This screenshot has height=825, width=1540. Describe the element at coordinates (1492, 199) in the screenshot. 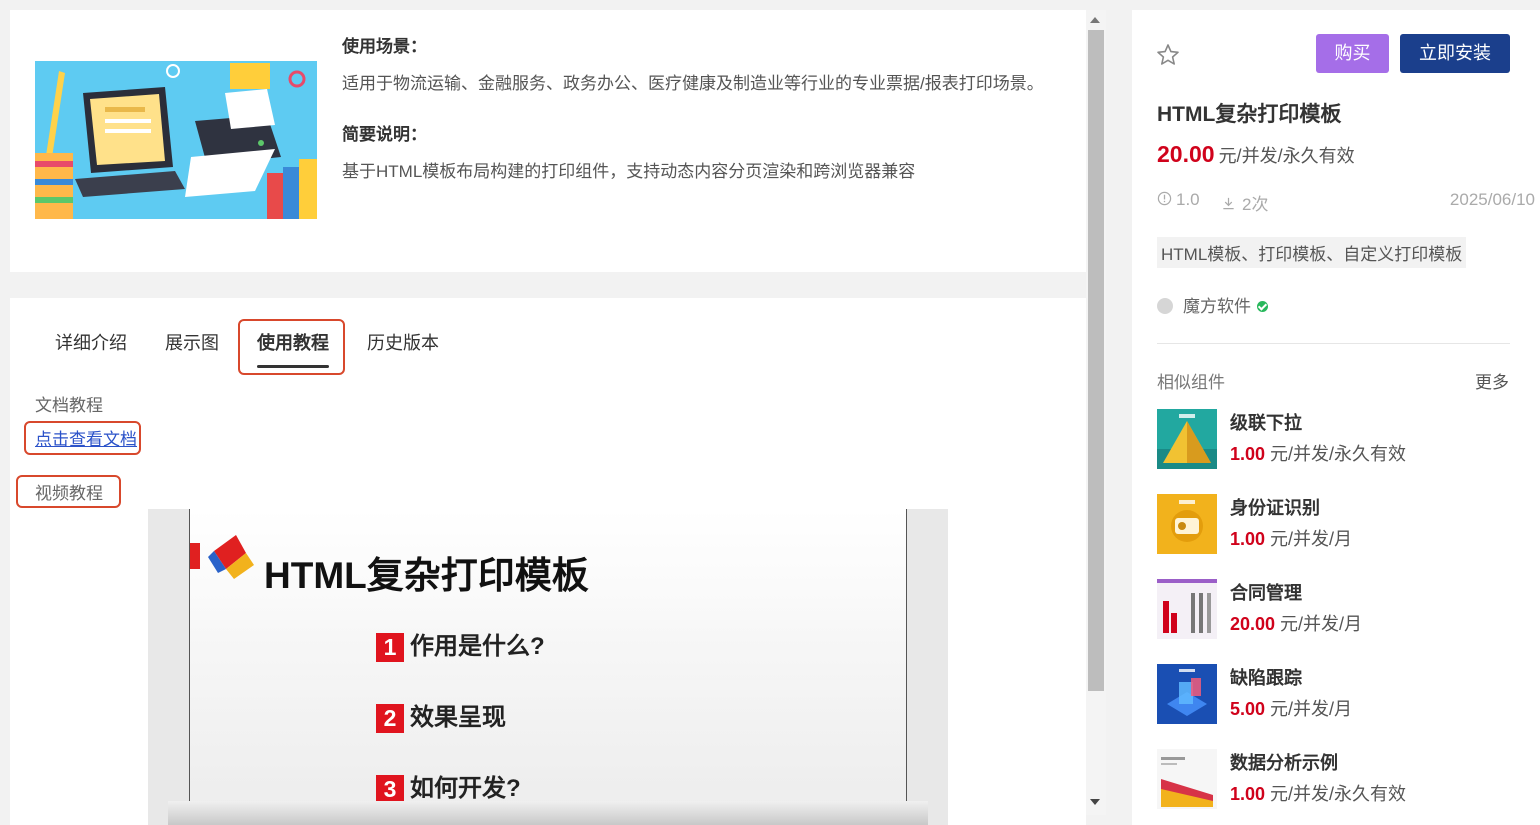

I see `publish-date: 2025/06/10` at that location.